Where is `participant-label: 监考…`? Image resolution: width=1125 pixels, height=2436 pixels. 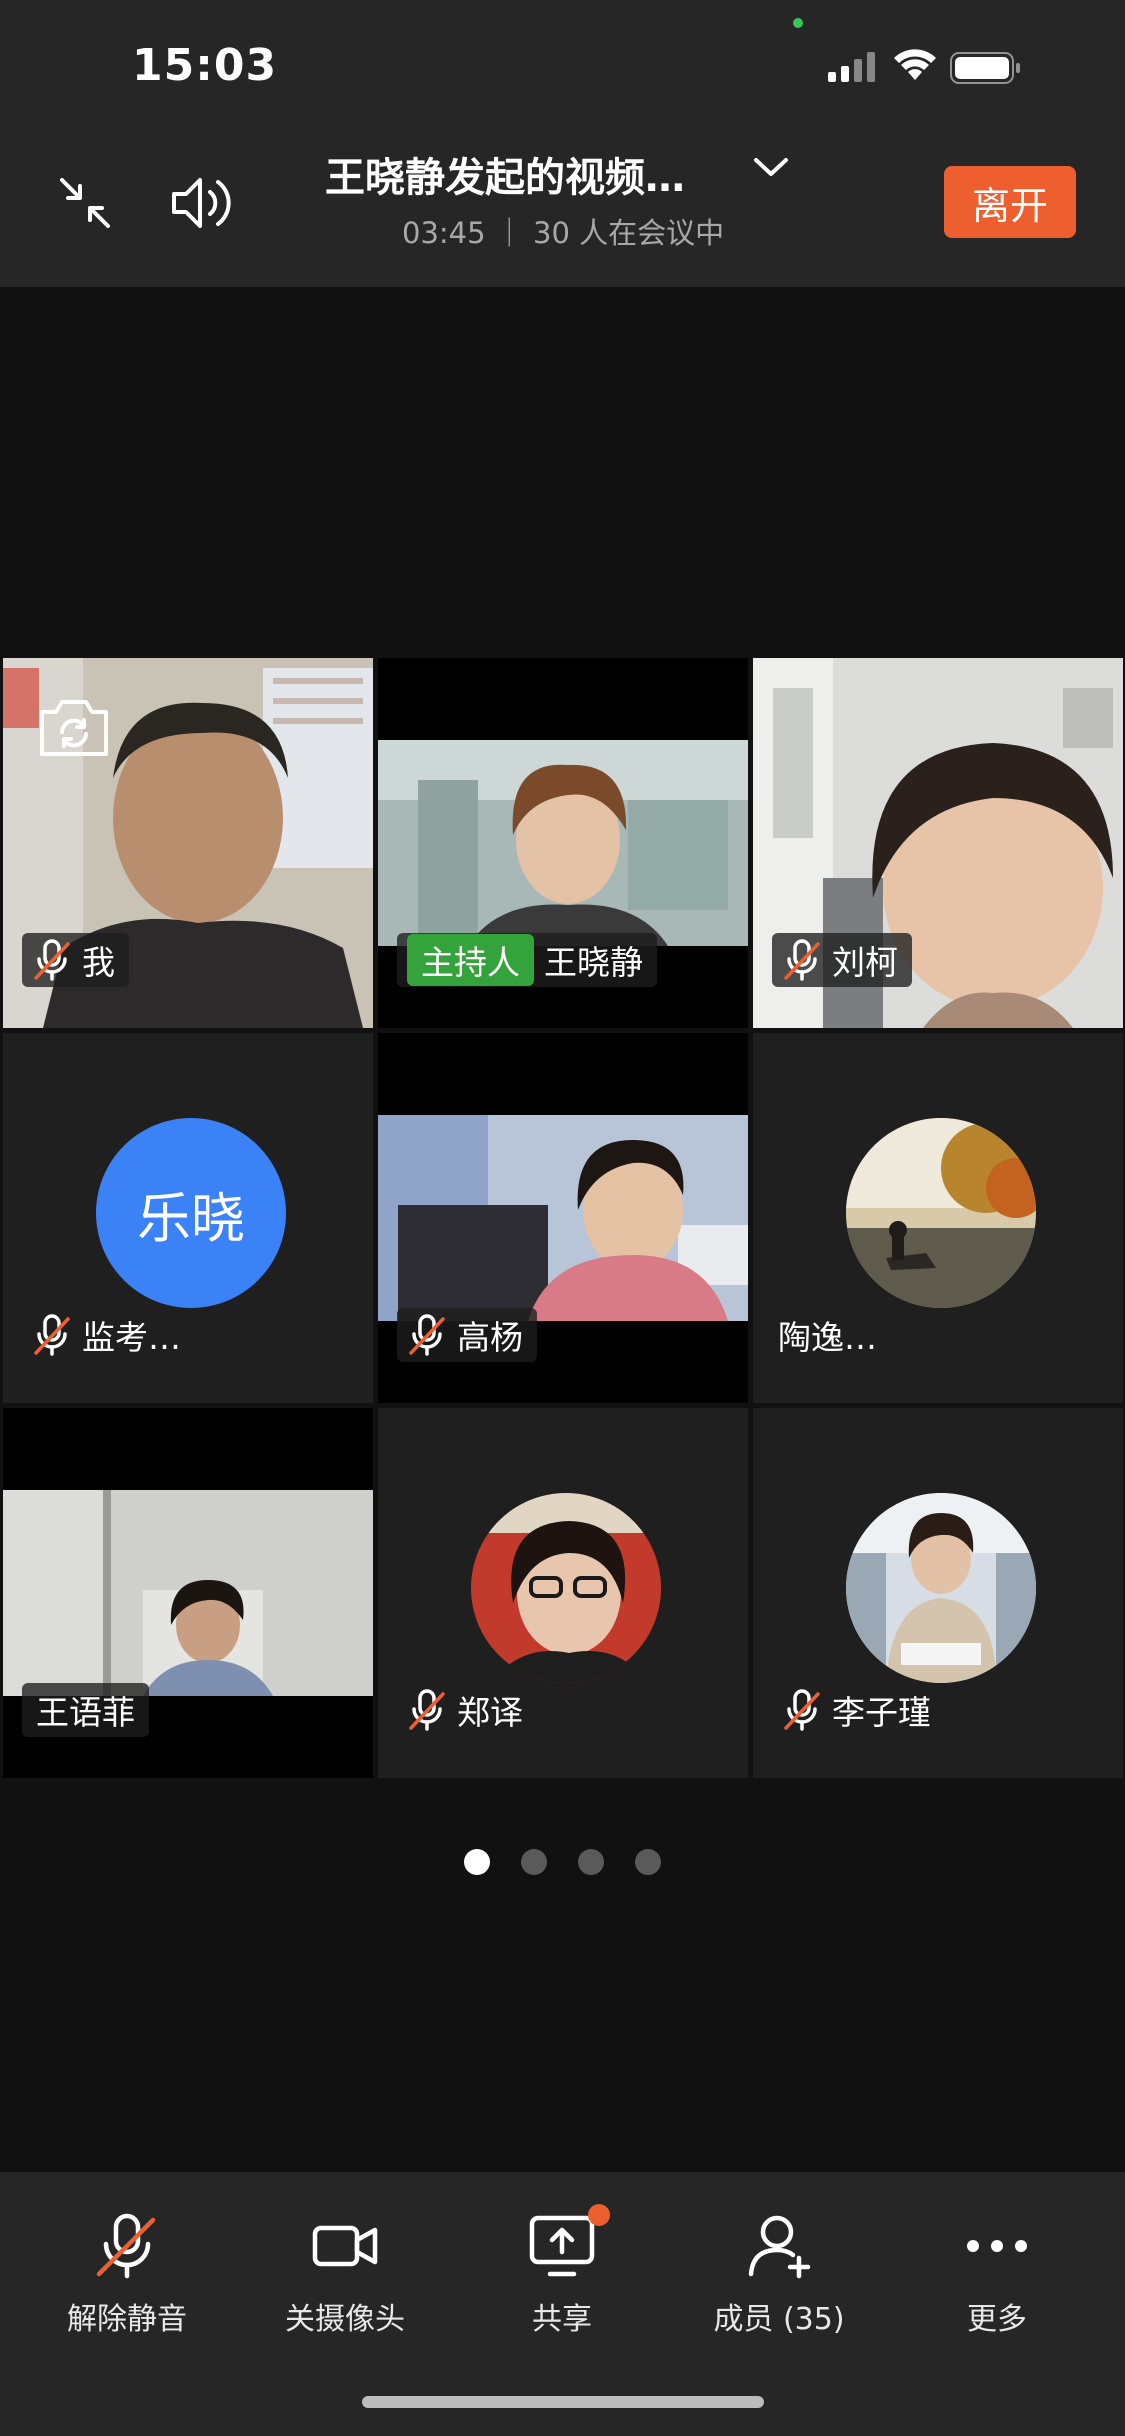
participant-label: 监考… is located at coordinates (108, 1335).